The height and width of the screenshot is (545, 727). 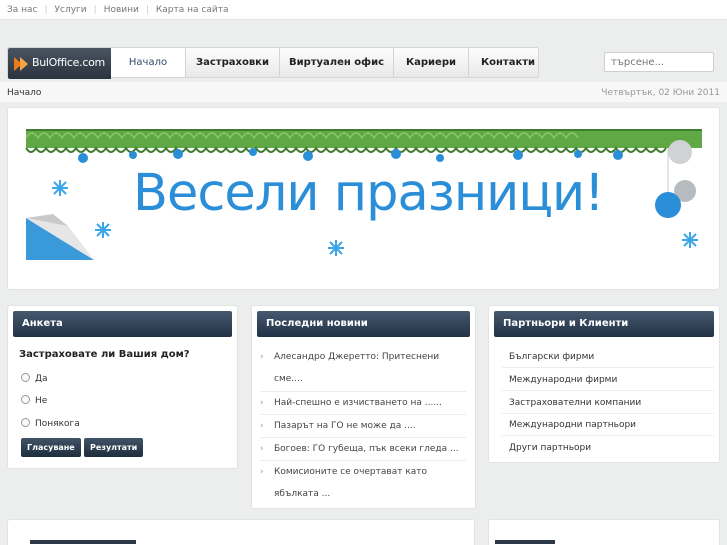 What do you see at coordinates (525, 542) in the screenshot?
I see `bottom-panel-right-header` at bounding box center [525, 542].